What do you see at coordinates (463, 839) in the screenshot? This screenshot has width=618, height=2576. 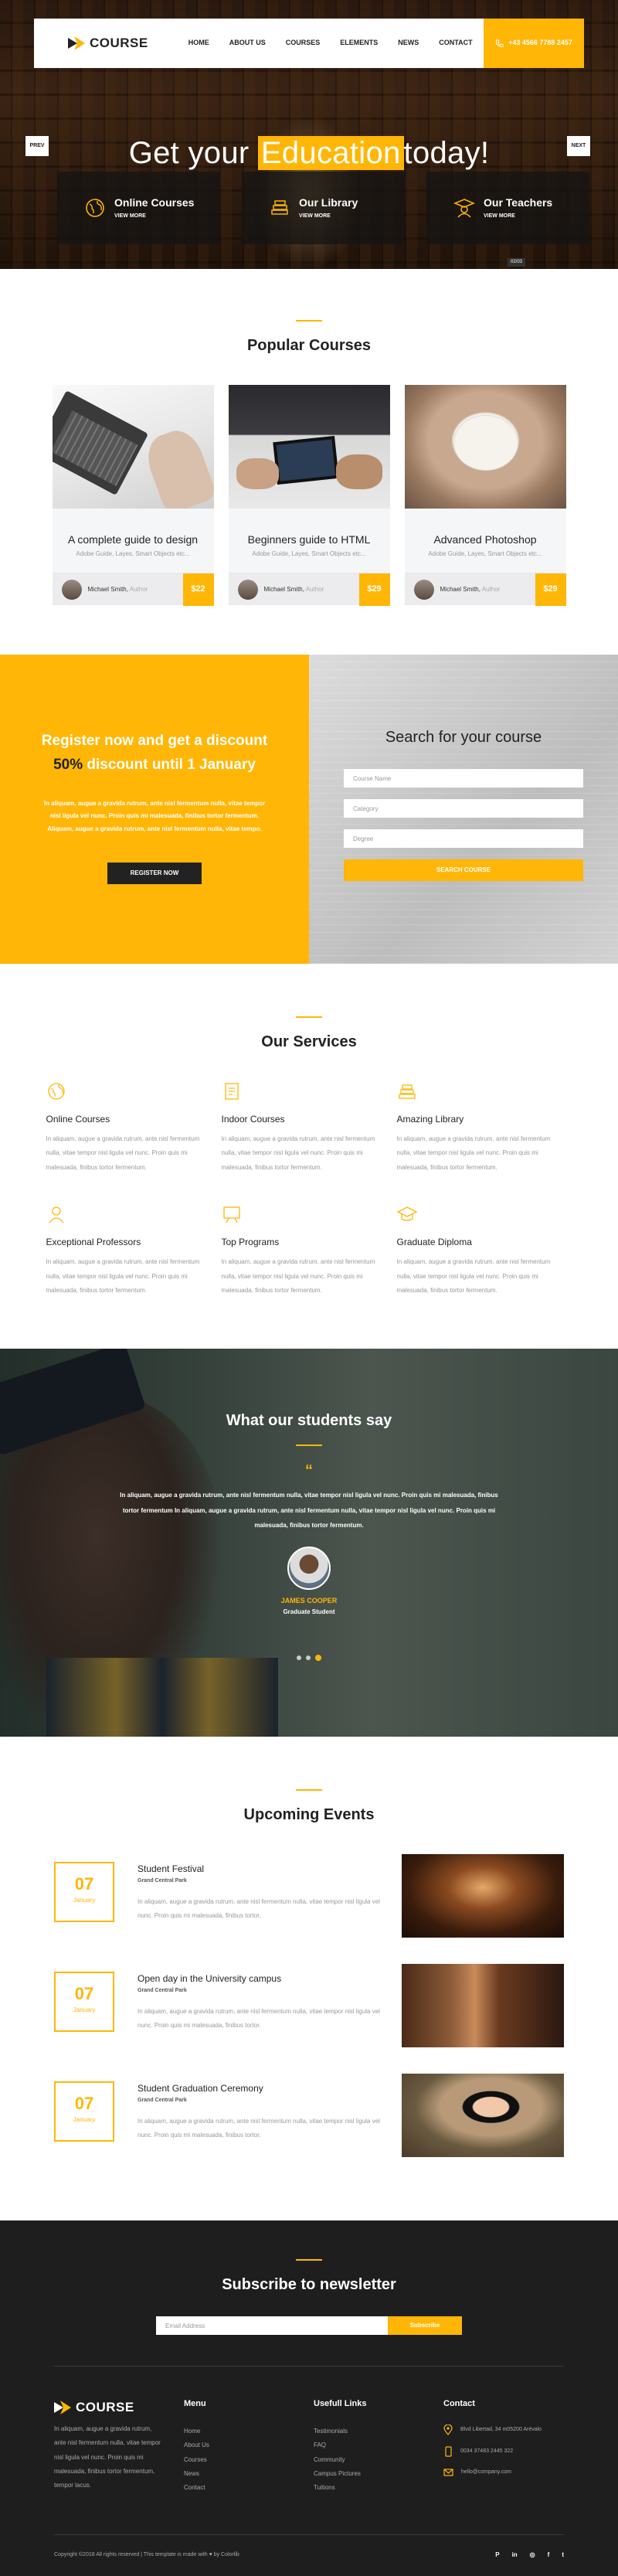 I see `degree-input` at bounding box center [463, 839].